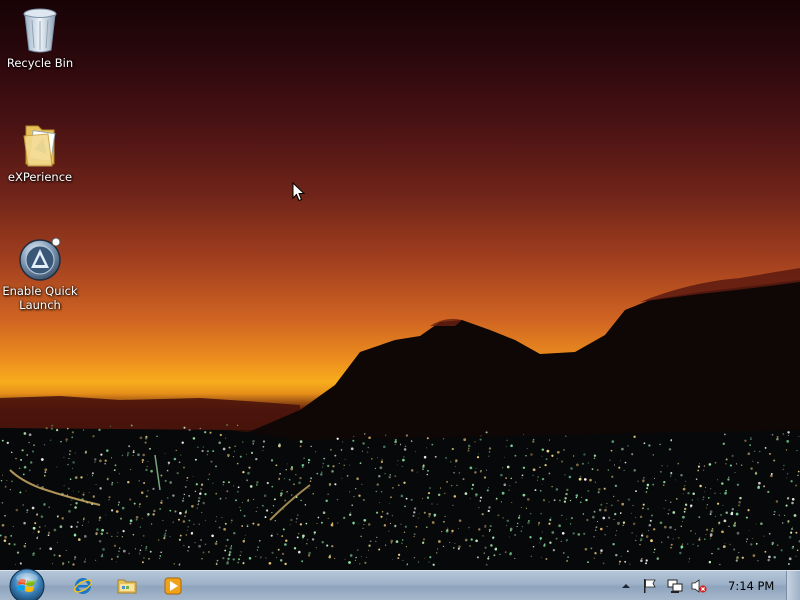 The image size is (800, 600). What do you see at coordinates (299, 192) in the screenshot?
I see `mouse-cursor-icon` at bounding box center [299, 192].